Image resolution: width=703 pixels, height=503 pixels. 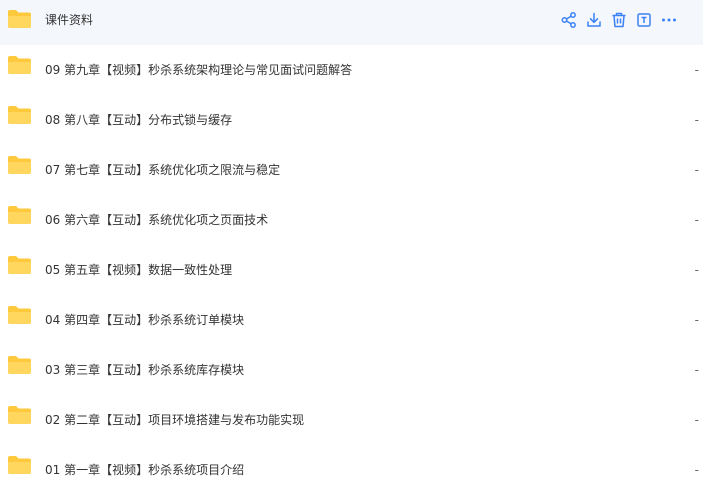 I want to click on rename-icon, so click(x=644, y=20).